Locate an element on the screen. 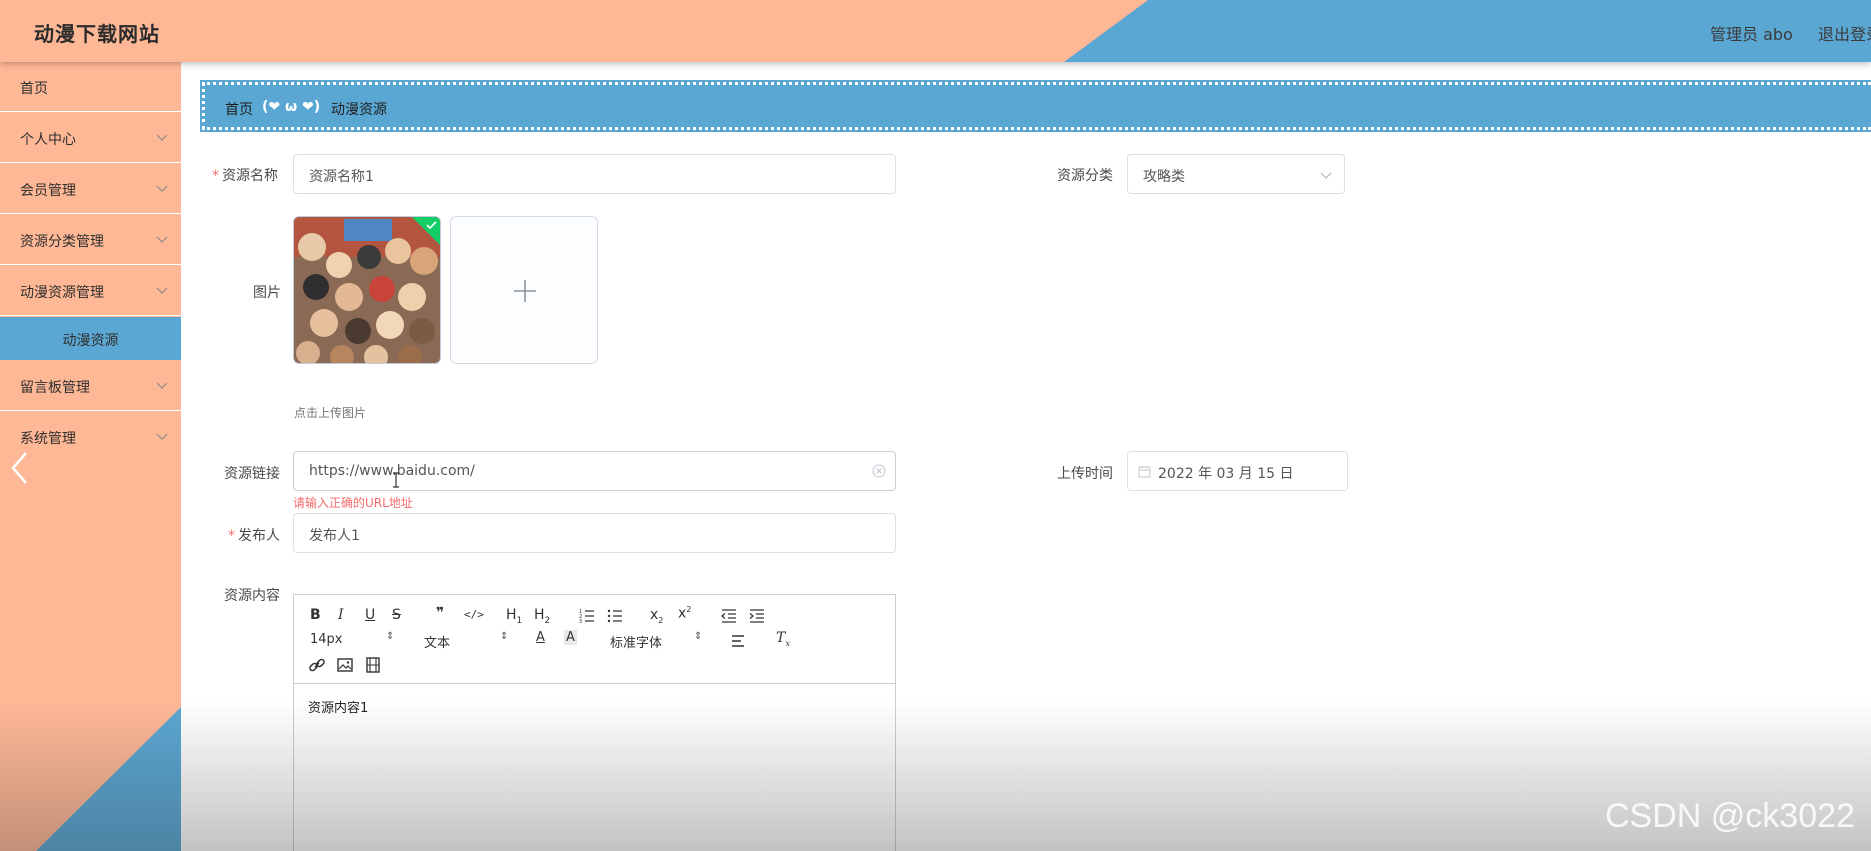 The height and width of the screenshot is (851, 1871). collapse-sidebar-icon is located at coordinates (19, 468).